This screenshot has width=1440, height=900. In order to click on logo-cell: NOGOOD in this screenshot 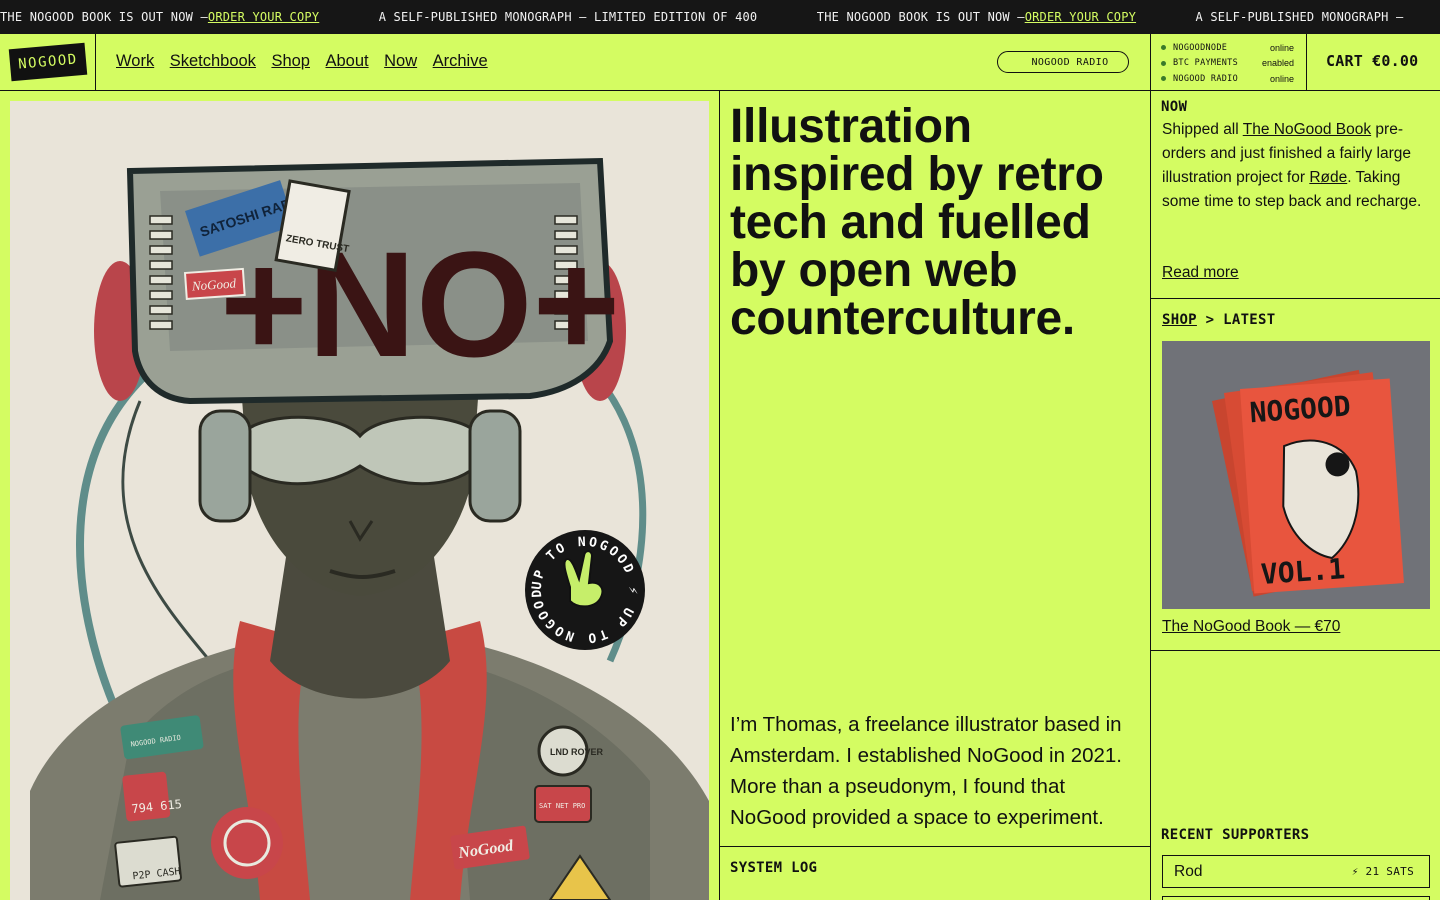, I will do `click(48, 62)`.